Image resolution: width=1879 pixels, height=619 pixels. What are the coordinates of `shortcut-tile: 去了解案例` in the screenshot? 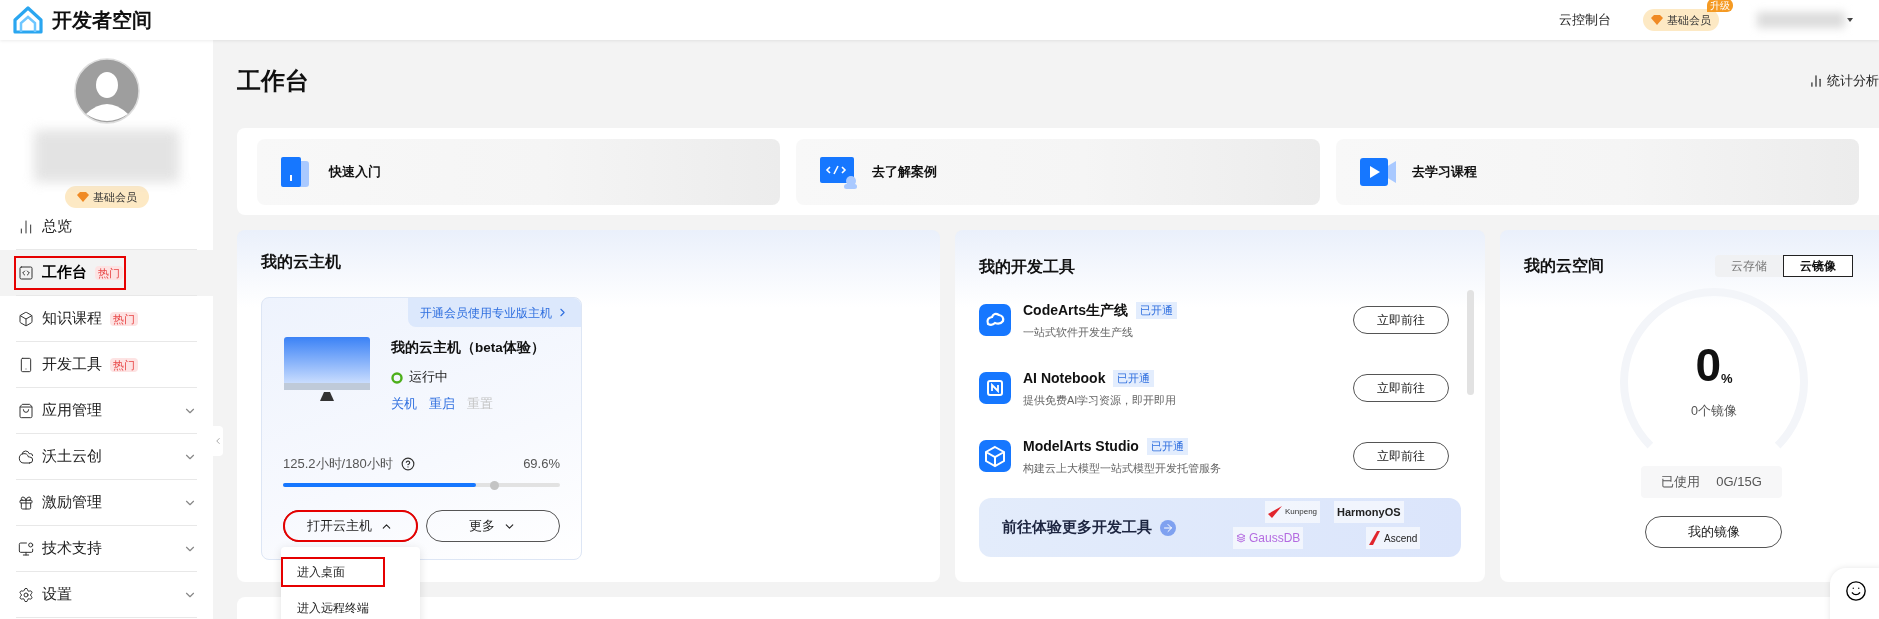 It's located at (1058, 171).